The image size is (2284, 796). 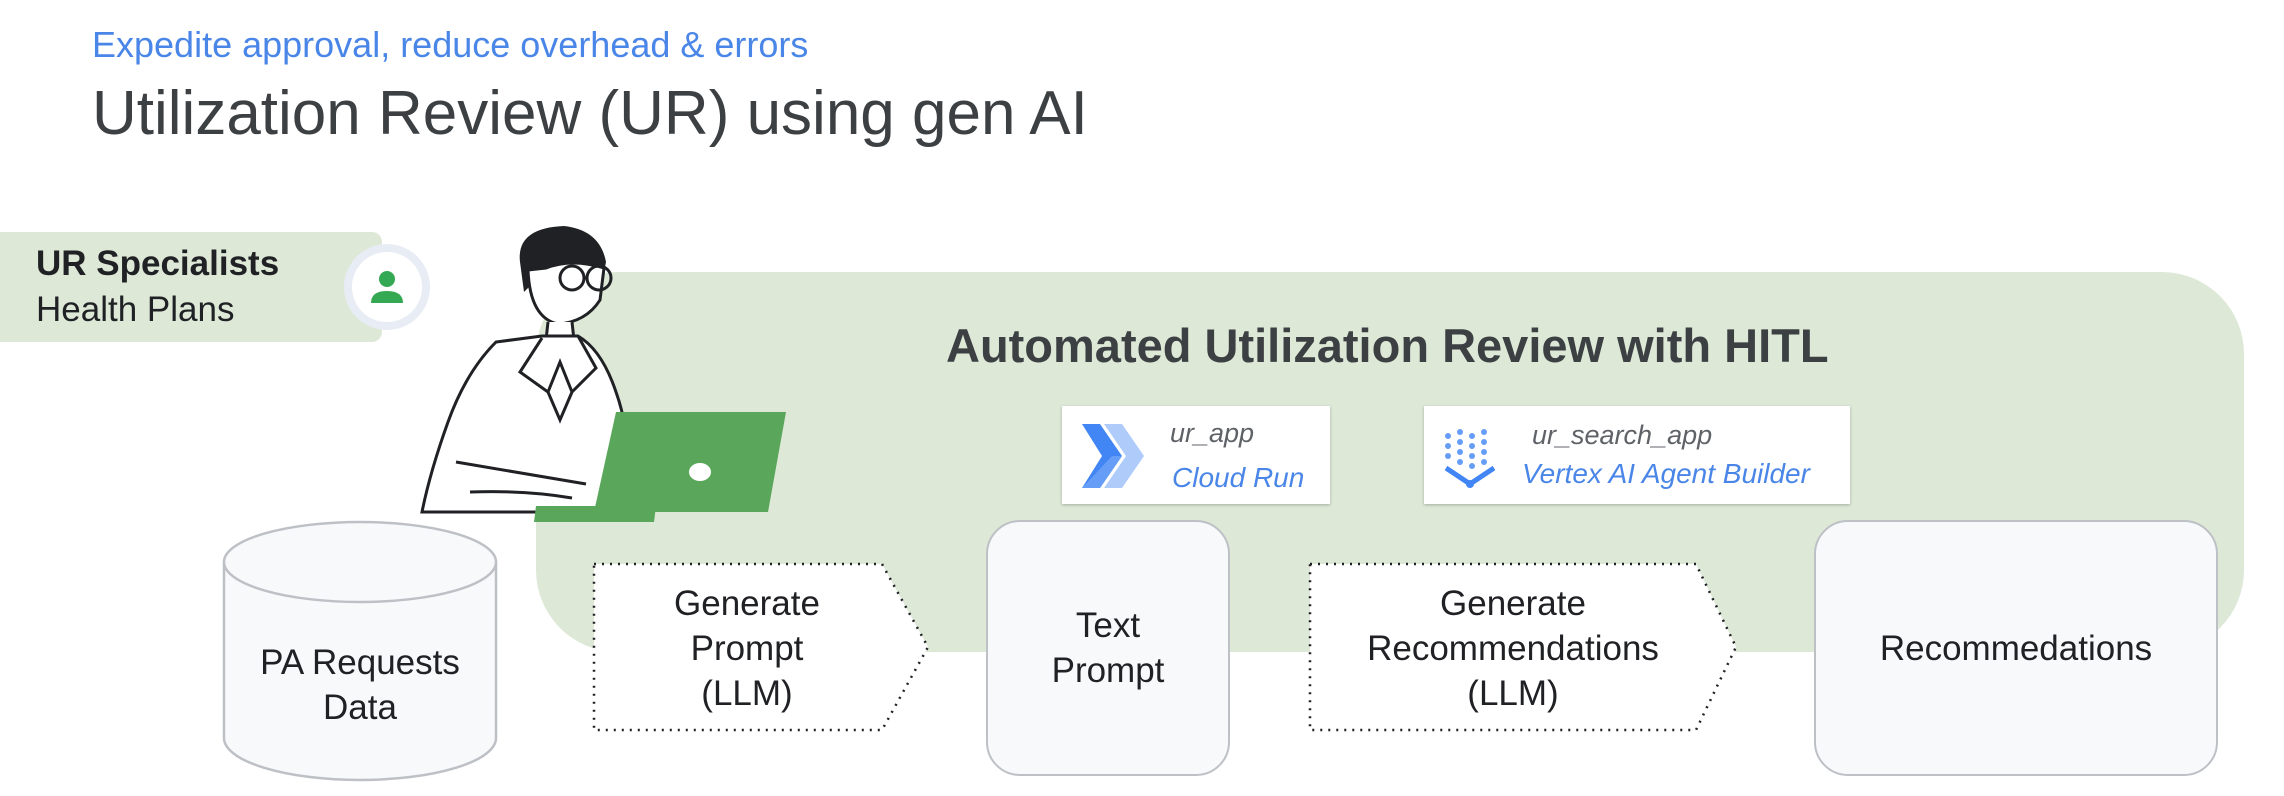 What do you see at coordinates (1108, 670) in the screenshot?
I see `text-prompt-line2: Prompt` at bounding box center [1108, 670].